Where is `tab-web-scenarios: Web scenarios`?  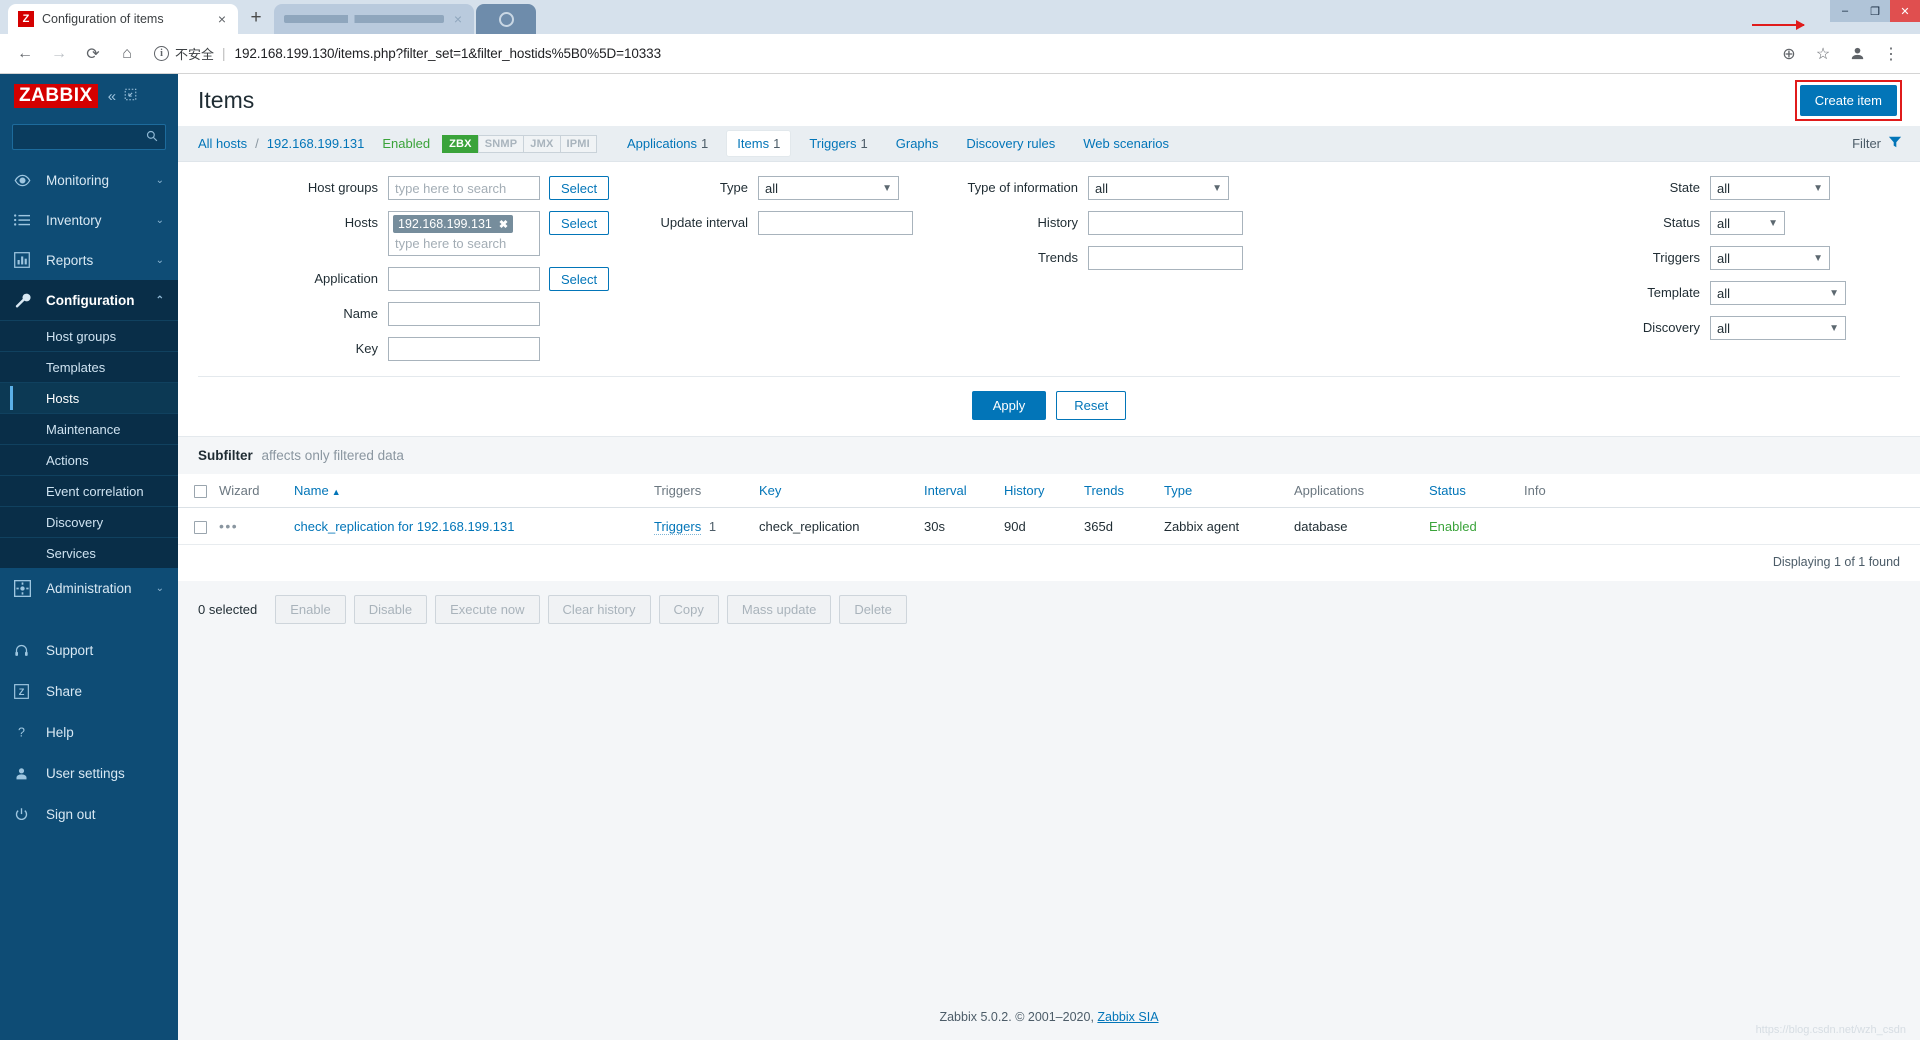 tab-web-scenarios: Web scenarios is located at coordinates (1126, 143).